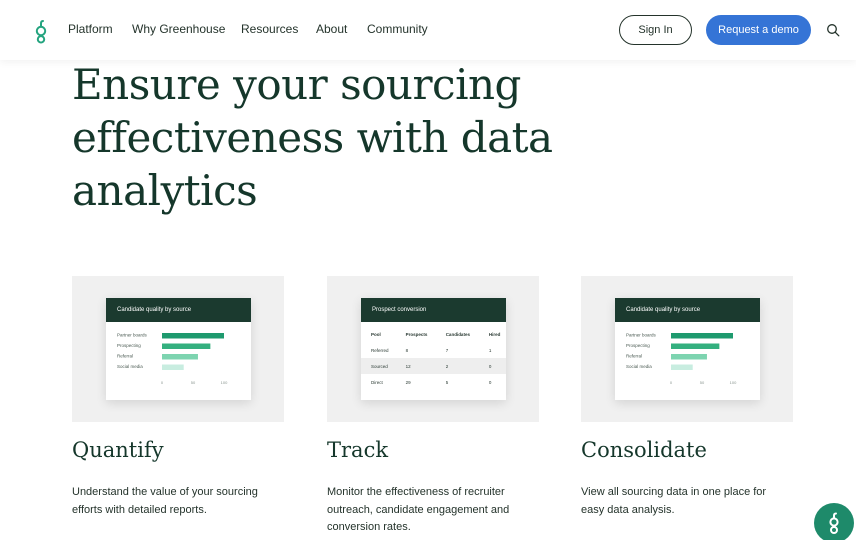 The image size is (856, 540). I want to click on sign-in-button: Sign In, so click(655, 30).